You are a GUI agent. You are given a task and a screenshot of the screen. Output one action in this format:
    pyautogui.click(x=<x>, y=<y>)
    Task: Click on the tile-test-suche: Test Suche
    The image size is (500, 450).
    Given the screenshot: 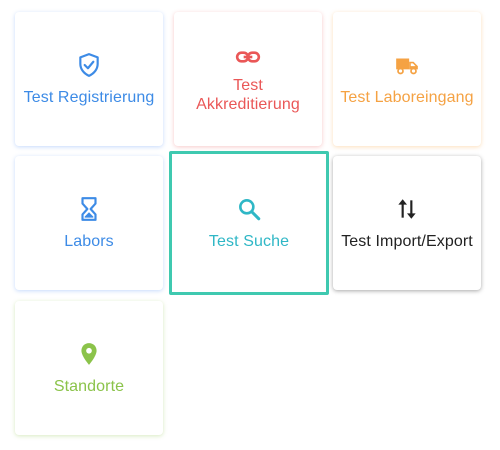 What is the action you would take?
    pyautogui.click(x=249, y=223)
    